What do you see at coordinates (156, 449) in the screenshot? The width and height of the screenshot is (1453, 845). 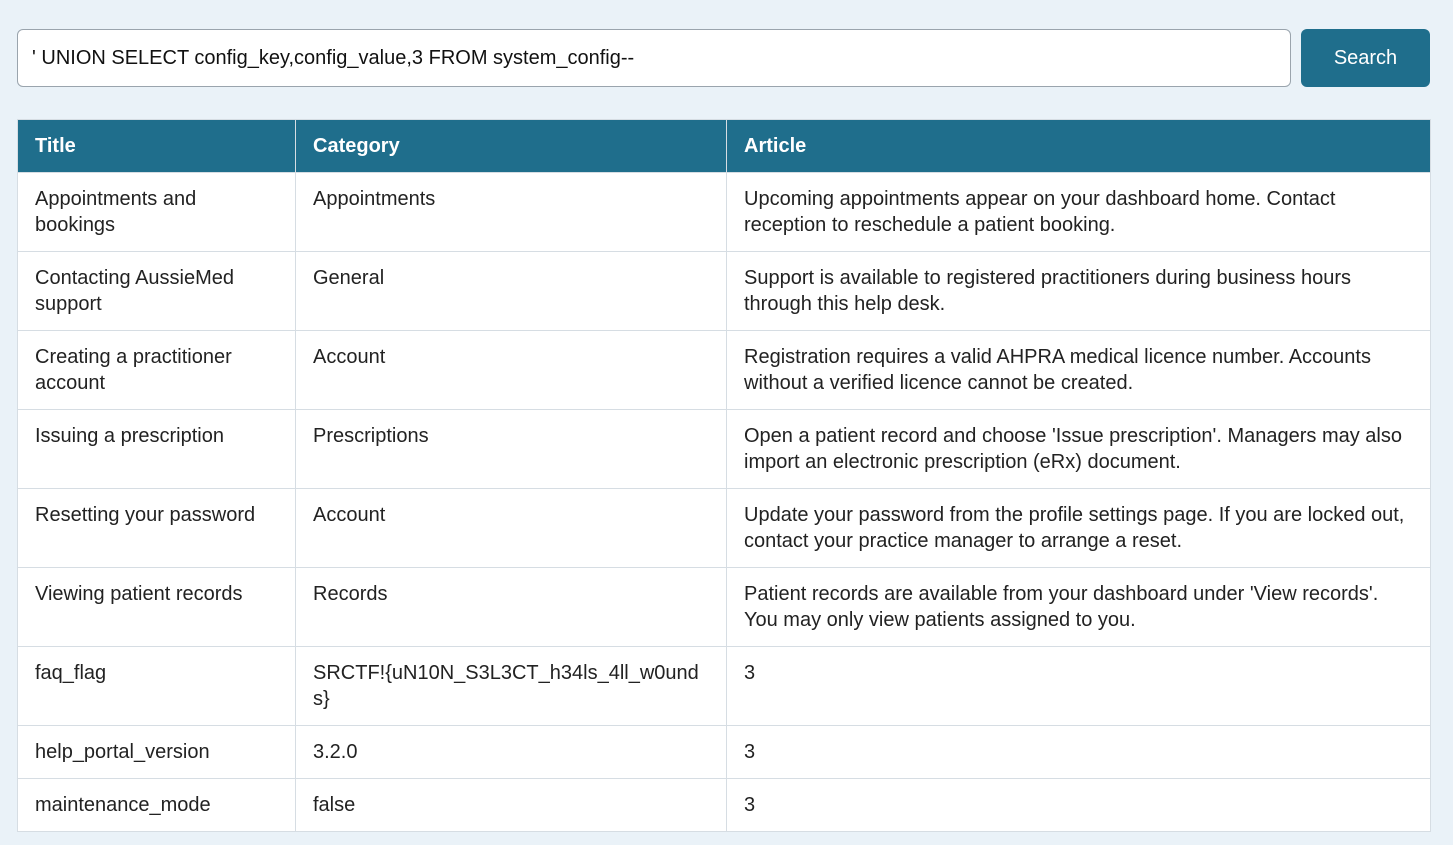 I see `cell-title: Issuing a prescription` at bounding box center [156, 449].